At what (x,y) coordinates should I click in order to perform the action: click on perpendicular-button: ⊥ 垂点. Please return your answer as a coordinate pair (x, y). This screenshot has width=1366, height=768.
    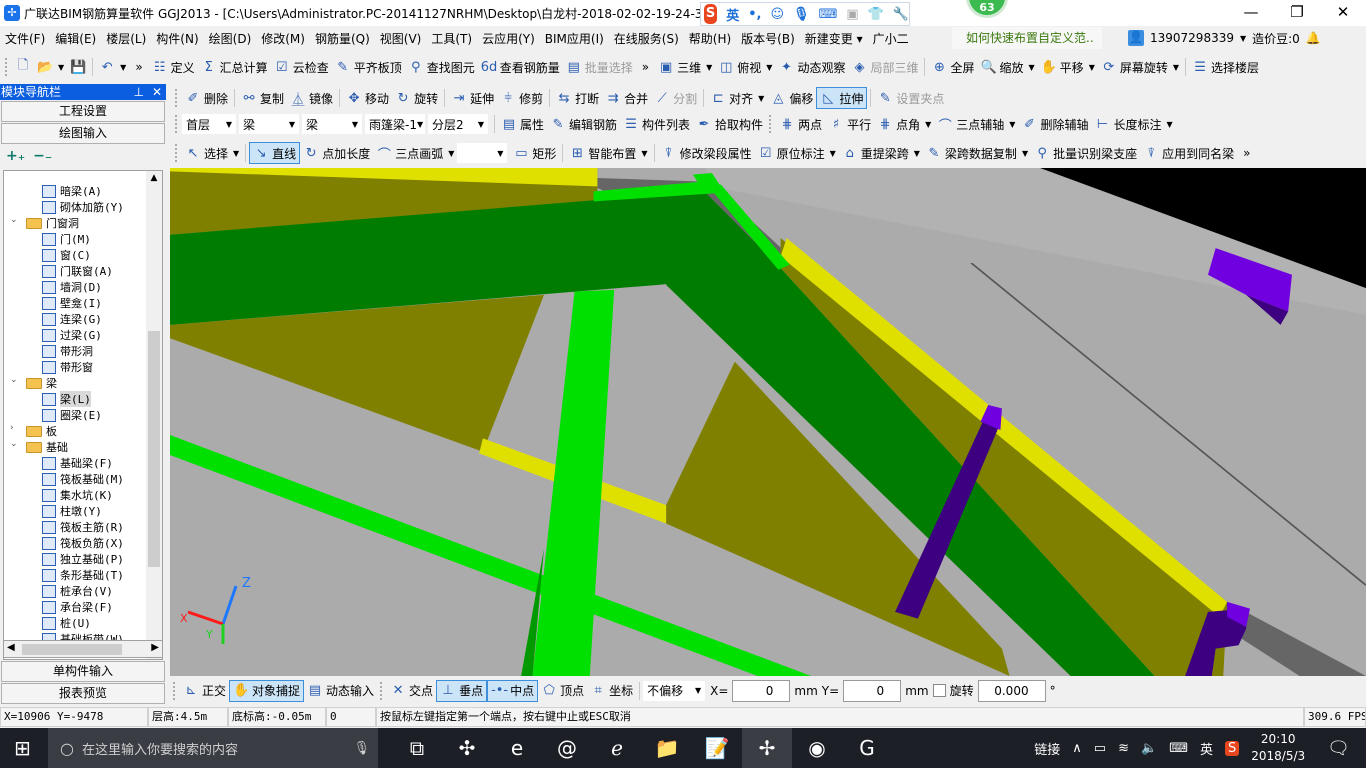
    Looking at the image, I should click on (462, 690).